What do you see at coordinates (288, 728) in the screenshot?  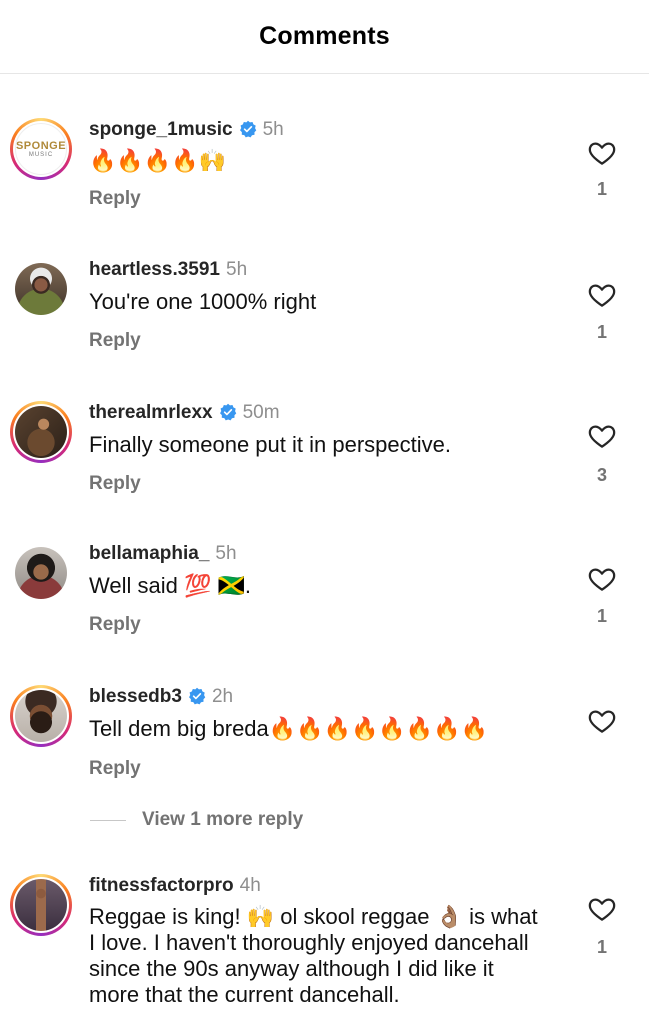 I see `comment-text: Tell dem big breda🔥🔥🔥🔥🔥🔥🔥🔥` at bounding box center [288, 728].